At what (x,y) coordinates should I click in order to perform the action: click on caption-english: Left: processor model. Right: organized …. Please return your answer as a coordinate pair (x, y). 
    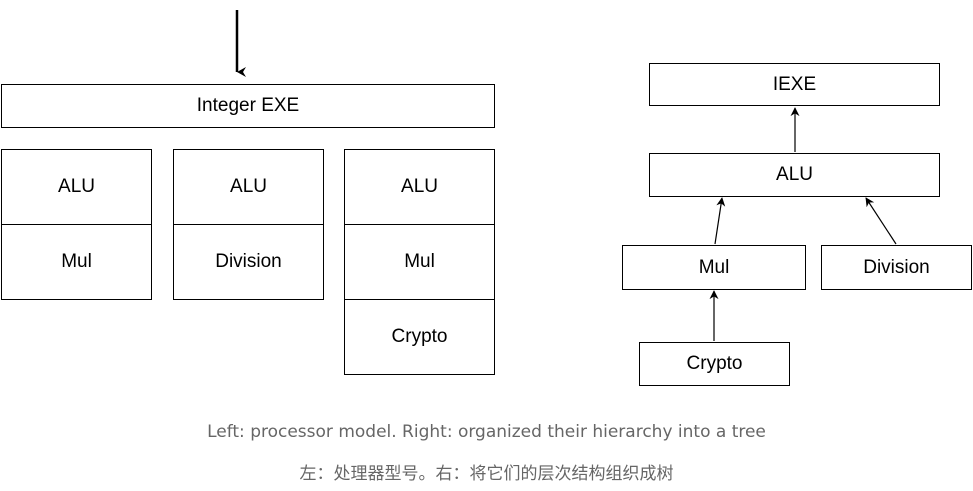
    Looking at the image, I should click on (486, 432).